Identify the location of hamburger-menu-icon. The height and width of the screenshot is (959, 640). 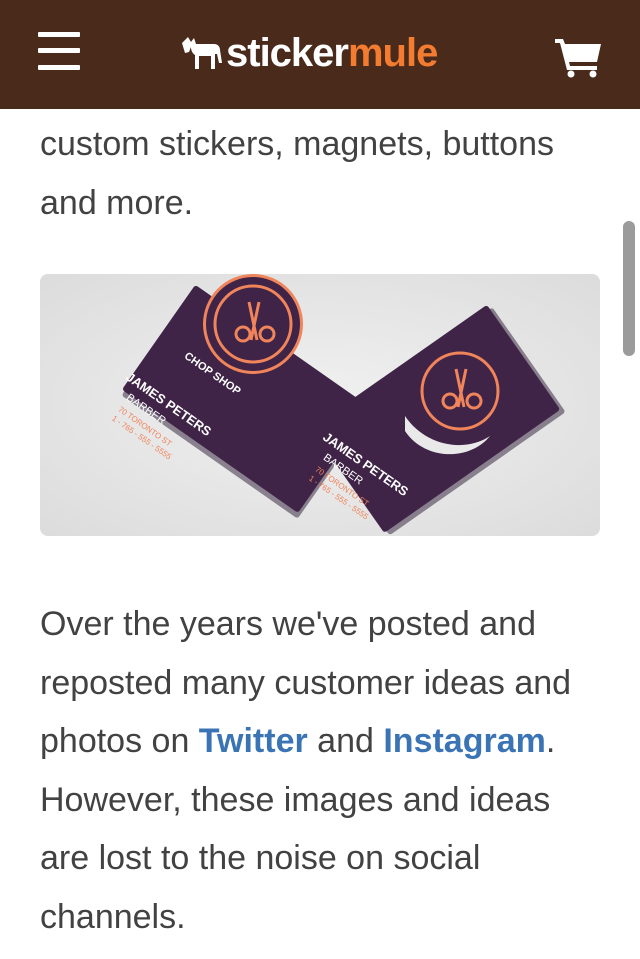
(59, 52).